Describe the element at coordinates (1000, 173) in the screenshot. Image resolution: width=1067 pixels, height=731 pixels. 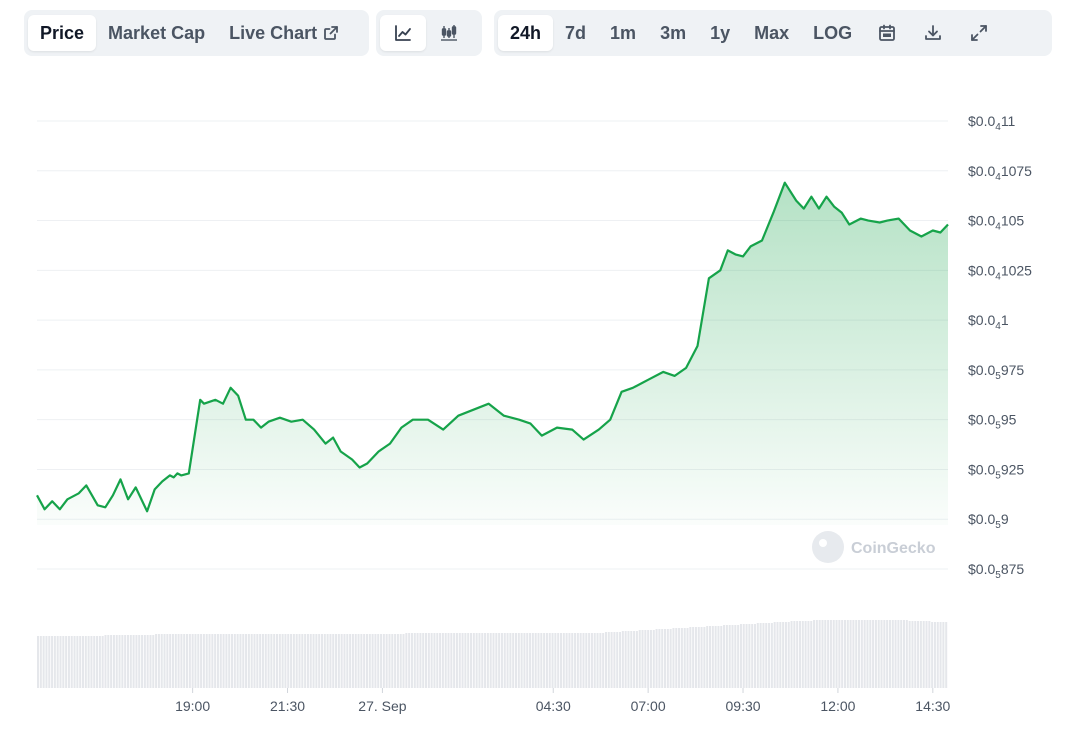
I see `y-tick-label: $0.041075` at that location.